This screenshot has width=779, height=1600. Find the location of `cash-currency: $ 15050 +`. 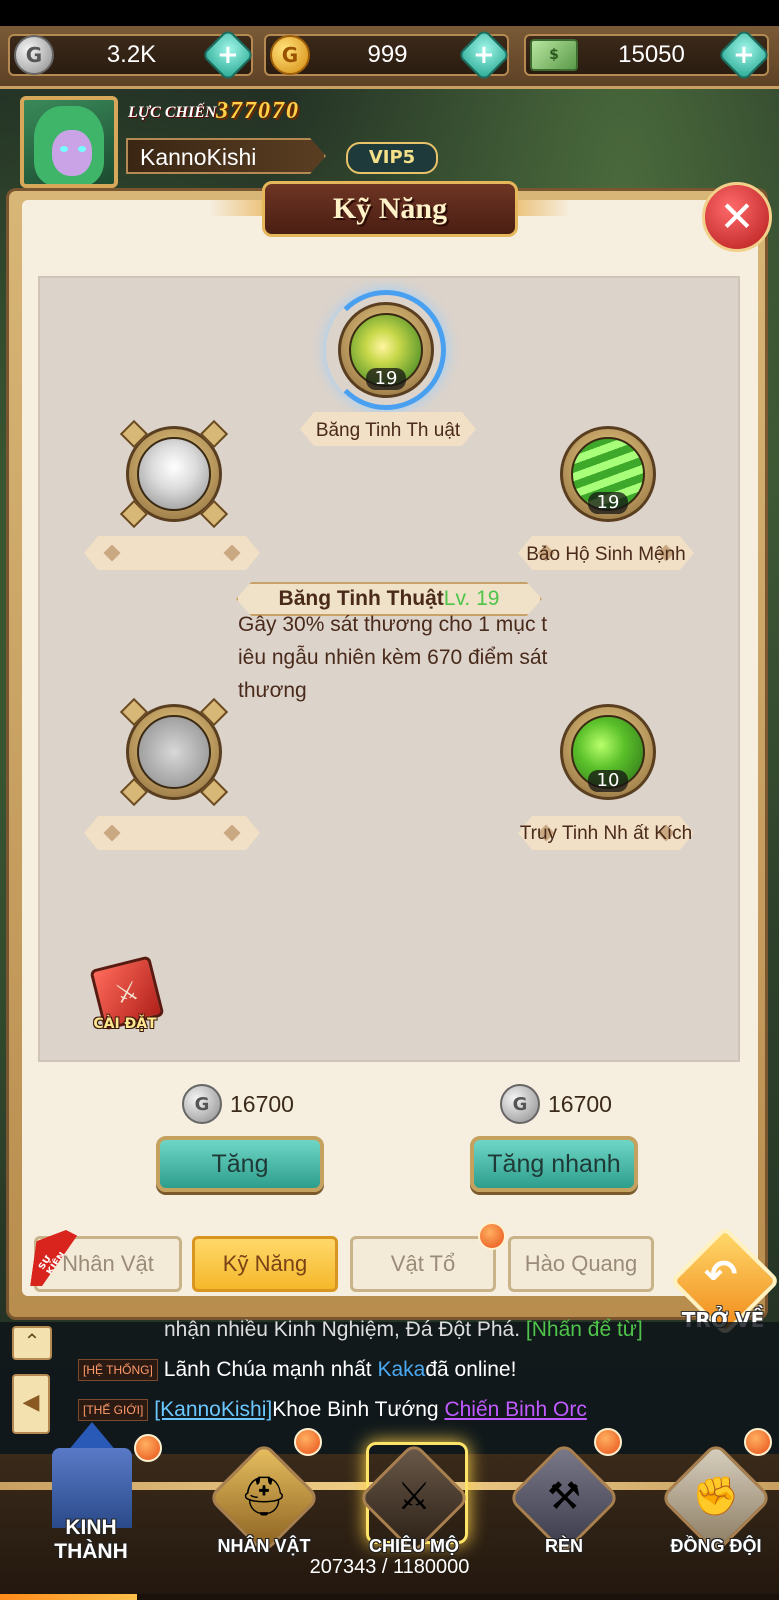

cash-currency: $ 15050 + is located at coordinates (647, 55).